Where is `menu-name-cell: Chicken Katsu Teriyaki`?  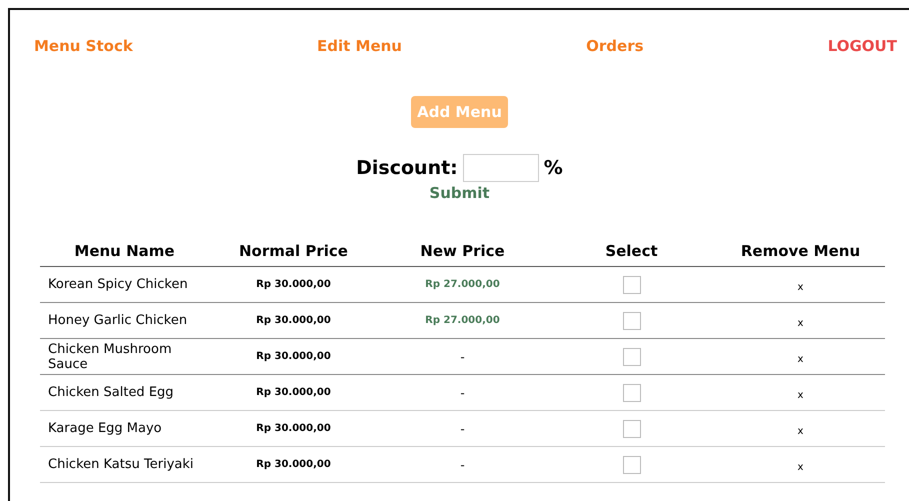 menu-name-cell: Chicken Katsu Teriyaki is located at coordinates (124, 464).